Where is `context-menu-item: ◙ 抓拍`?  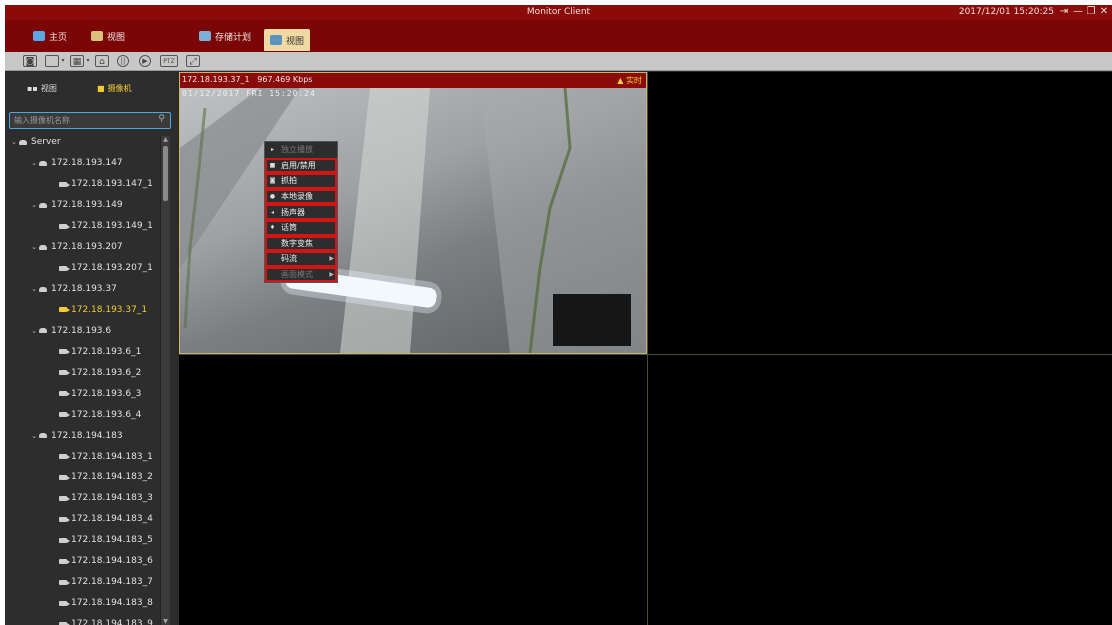 context-menu-item: ◙ 抓拍 is located at coordinates (301, 181).